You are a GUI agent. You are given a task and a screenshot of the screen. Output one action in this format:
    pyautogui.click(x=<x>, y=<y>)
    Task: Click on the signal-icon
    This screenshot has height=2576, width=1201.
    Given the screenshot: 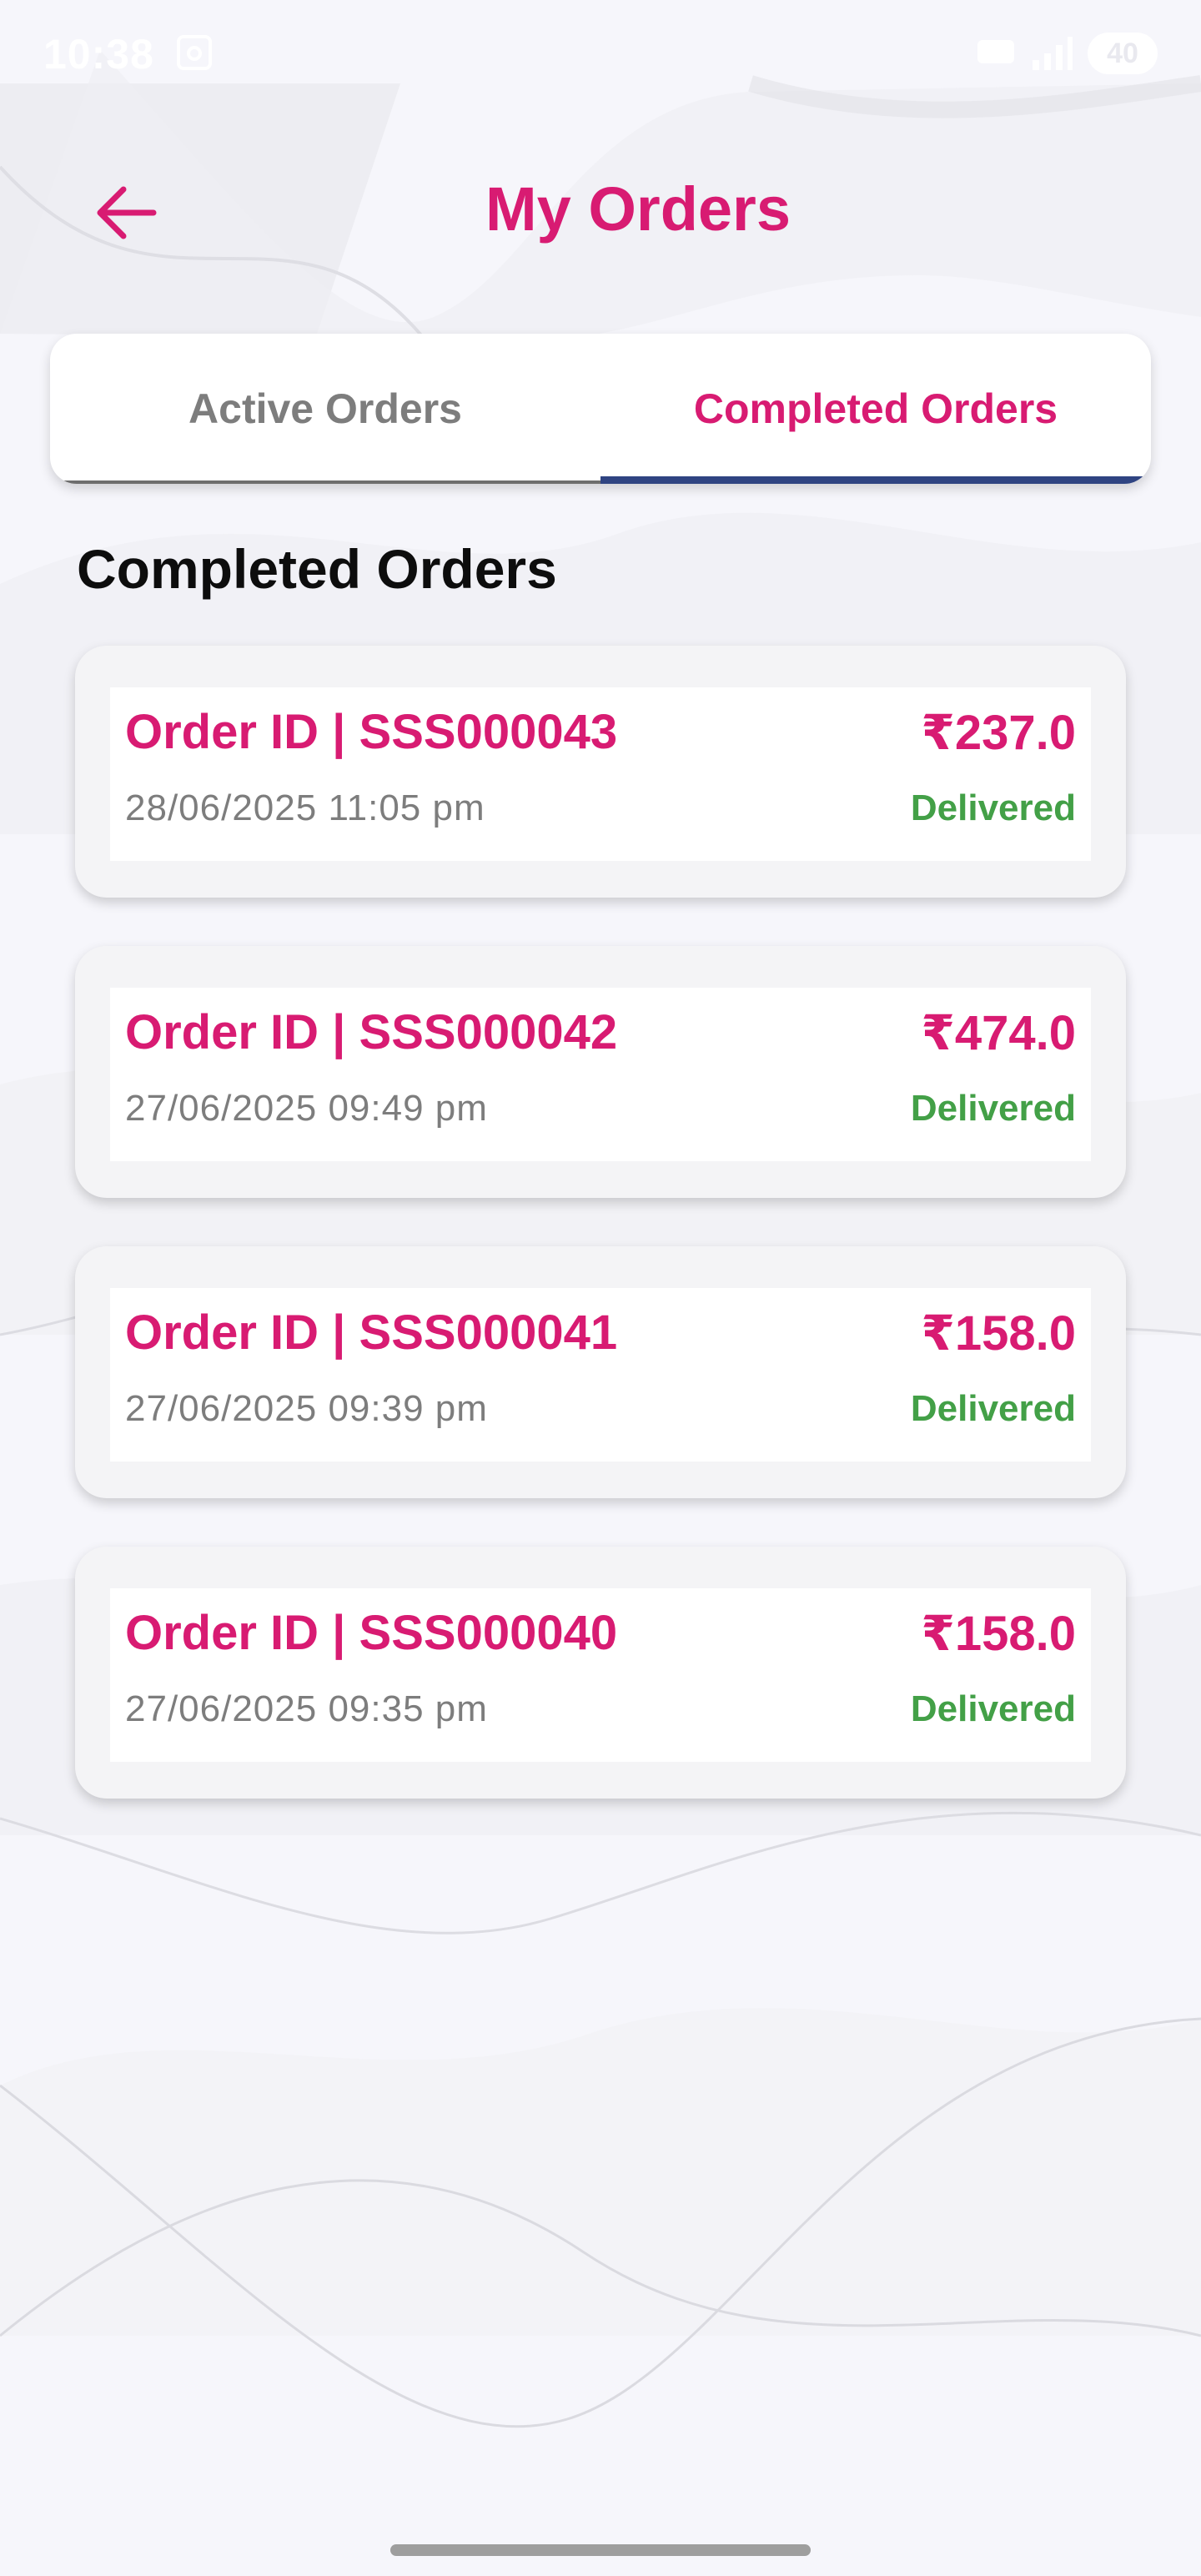 What is the action you would take?
    pyautogui.click(x=1053, y=53)
    